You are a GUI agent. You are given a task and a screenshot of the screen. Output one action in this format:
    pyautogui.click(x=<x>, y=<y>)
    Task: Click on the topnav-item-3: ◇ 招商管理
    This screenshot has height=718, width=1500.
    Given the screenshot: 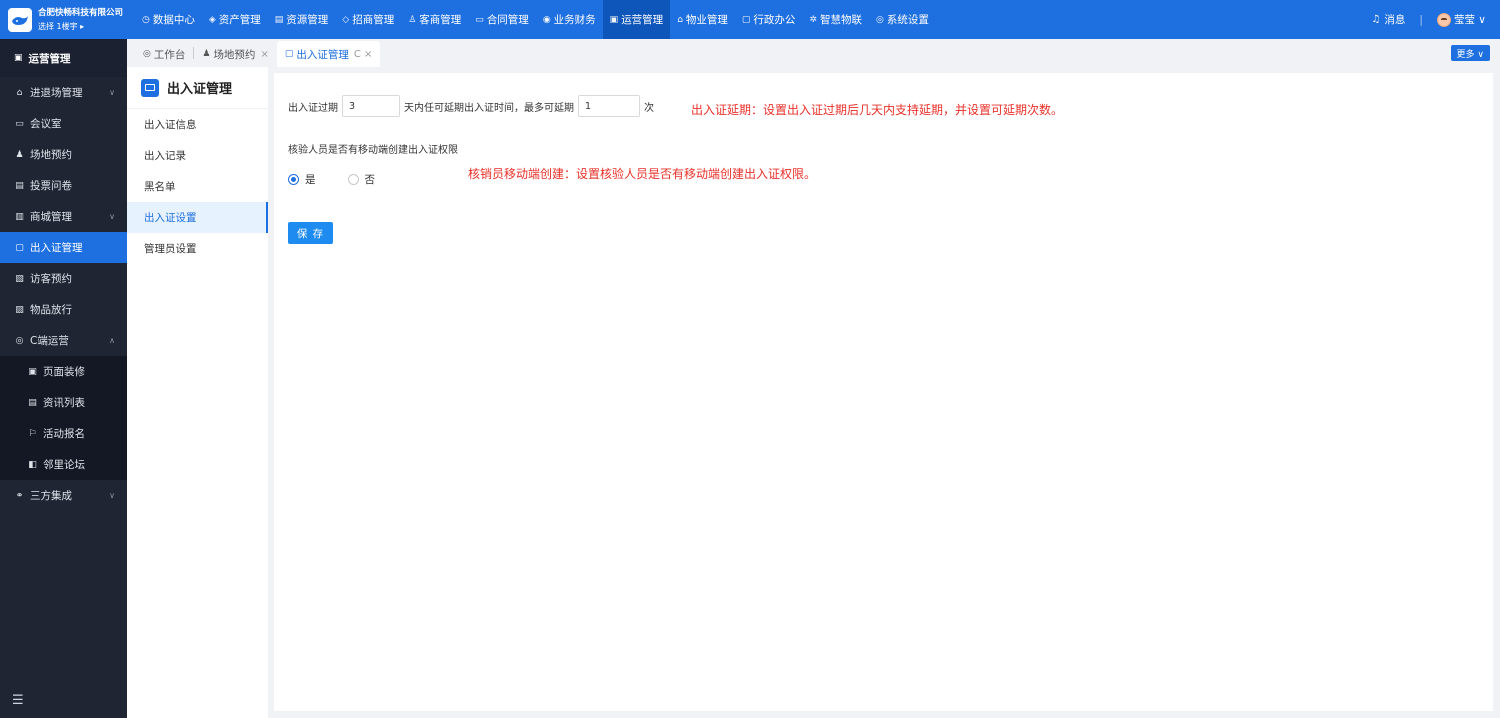 What is the action you would take?
    pyautogui.click(x=368, y=19)
    